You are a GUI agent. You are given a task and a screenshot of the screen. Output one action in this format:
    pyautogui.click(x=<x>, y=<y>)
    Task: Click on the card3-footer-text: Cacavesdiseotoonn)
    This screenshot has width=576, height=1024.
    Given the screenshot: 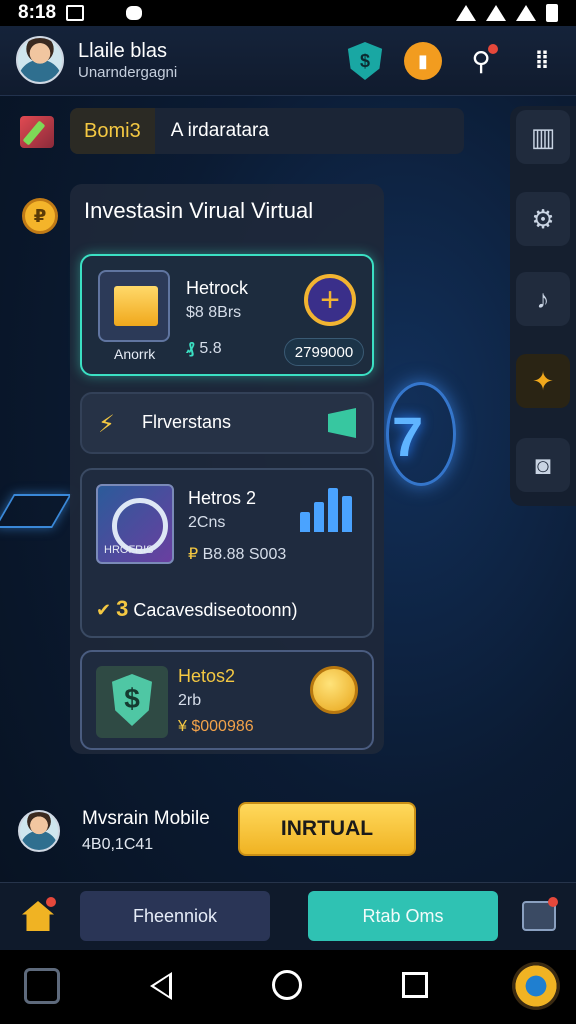 What is the action you would take?
    pyautogui.click(x=215, y=610)
    